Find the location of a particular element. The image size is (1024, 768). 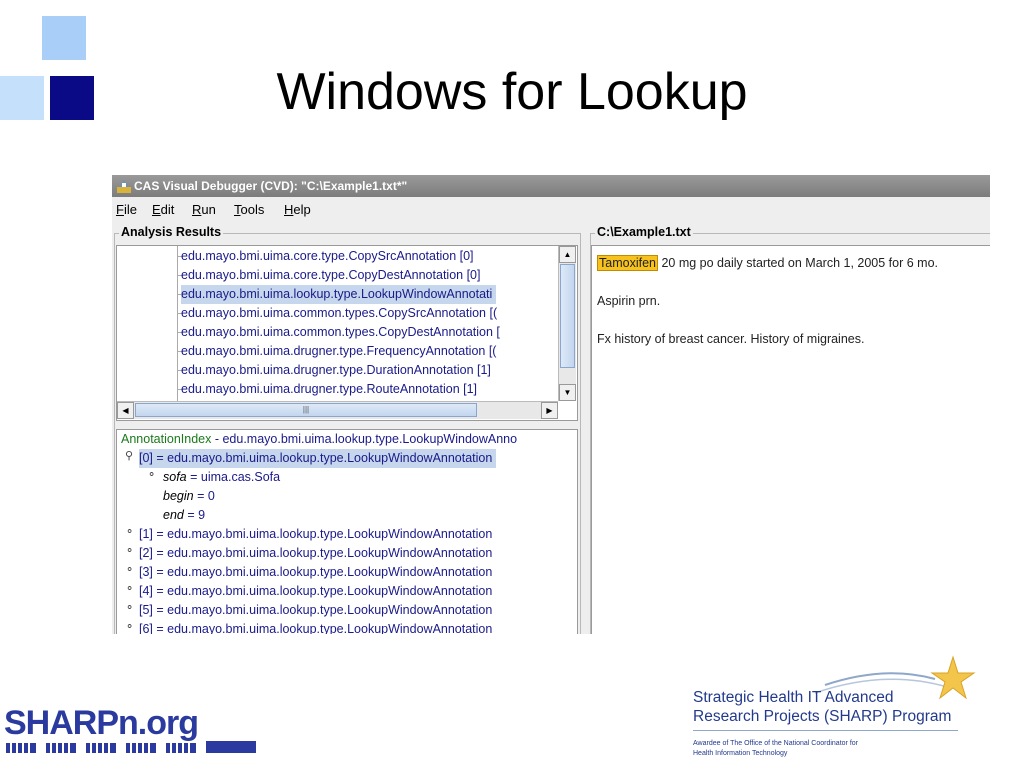

sharp-divider is located at coordinates (825, 730).